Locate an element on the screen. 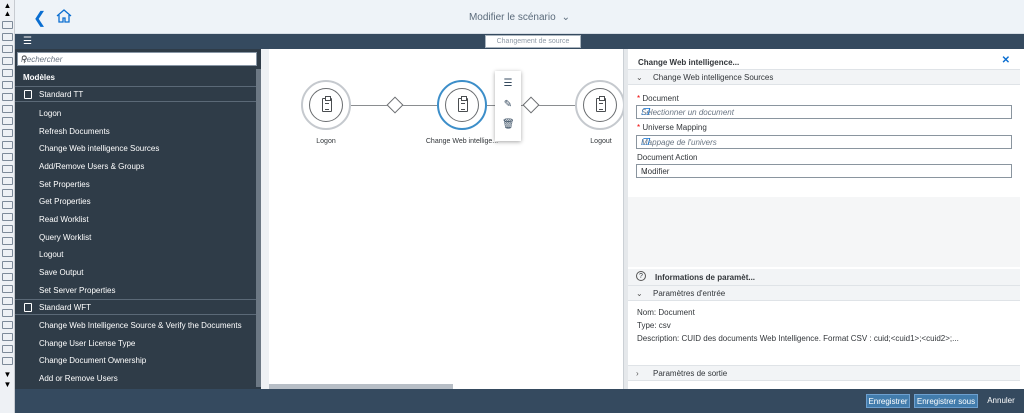 The width and height of the screenshot is (1024, 413). page-title: Modifier le scénario ⌄ is located at coordinates (519, 17).